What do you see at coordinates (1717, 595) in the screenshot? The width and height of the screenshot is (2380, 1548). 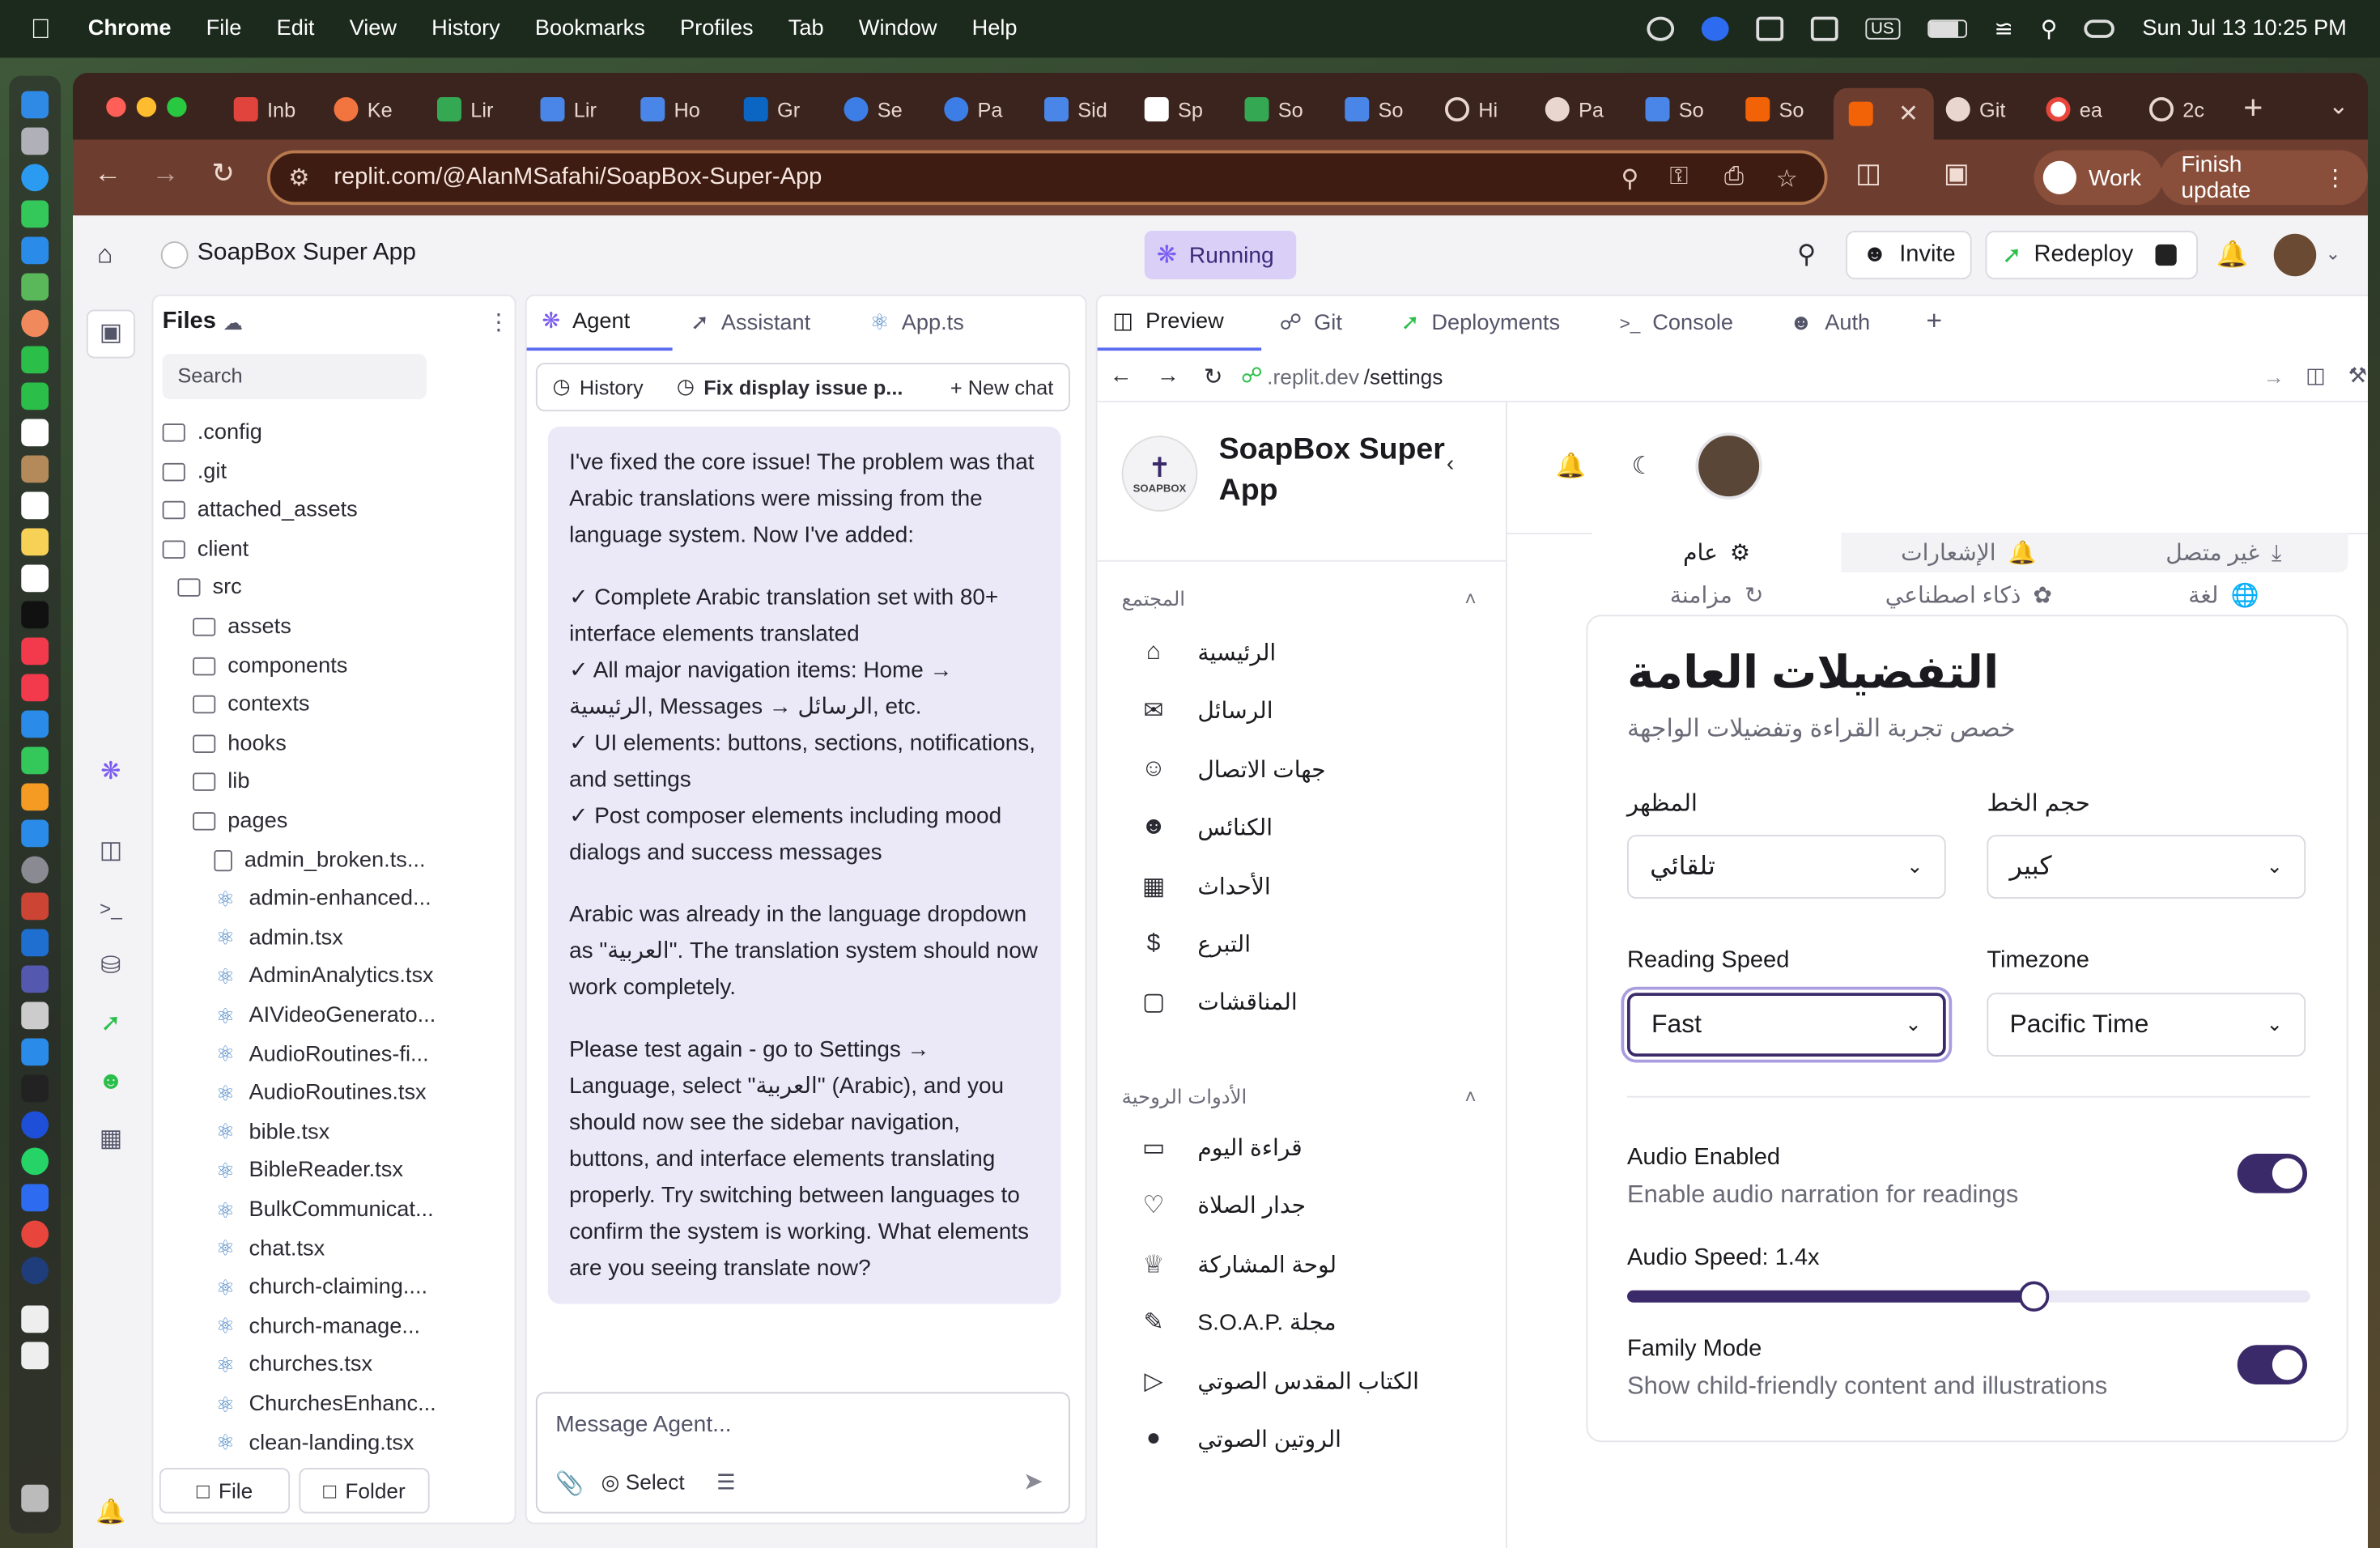 I see `tab-sync: ↻ مزامنة` at bounding box center [1717, 595].